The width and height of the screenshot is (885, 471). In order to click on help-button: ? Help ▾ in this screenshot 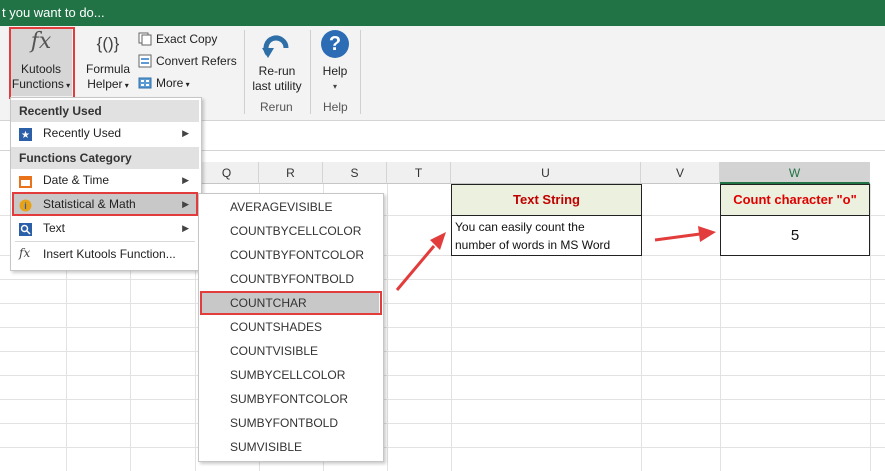, I will do `click(335, 62)`.